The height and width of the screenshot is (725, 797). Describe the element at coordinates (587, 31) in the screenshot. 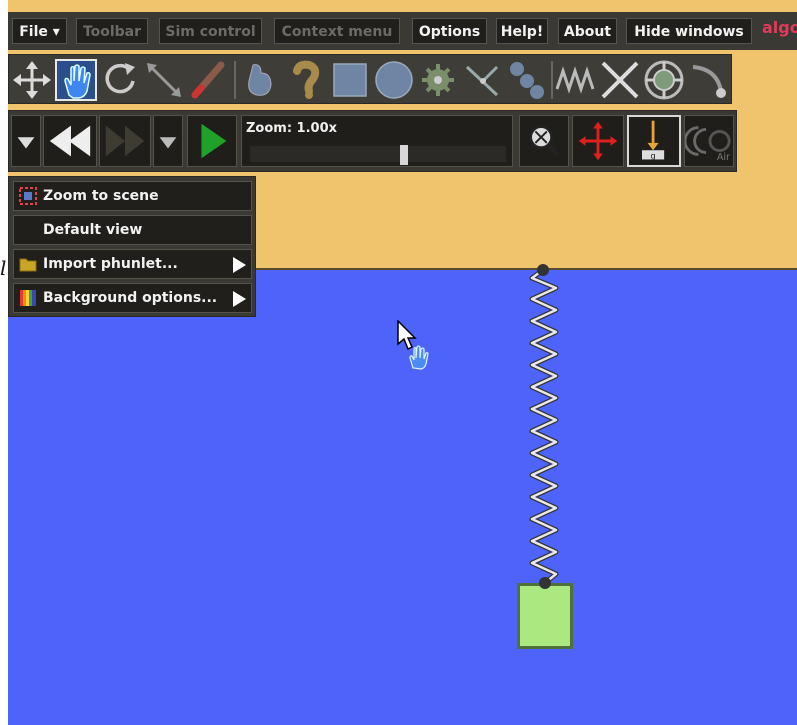

I see `about-button: About` at that location.